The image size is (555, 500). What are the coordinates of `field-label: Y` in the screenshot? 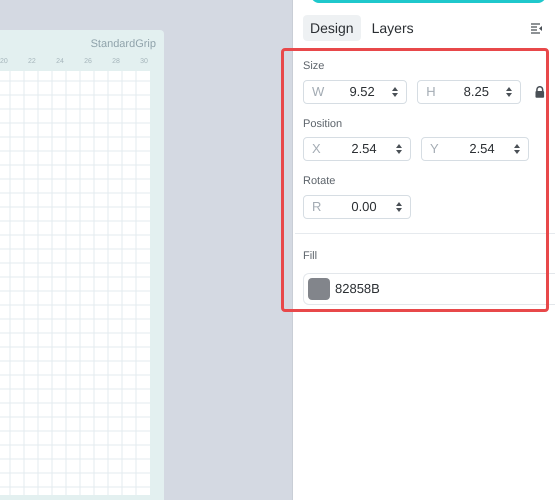 It's located at (435, 149).